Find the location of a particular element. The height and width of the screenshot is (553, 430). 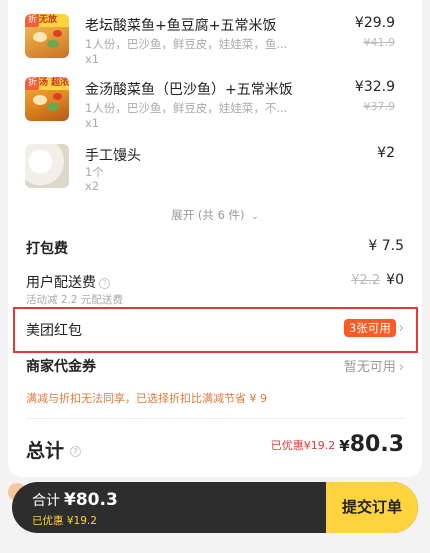

submit-order-button: 提交订单 is located at coordinates (372, 507).